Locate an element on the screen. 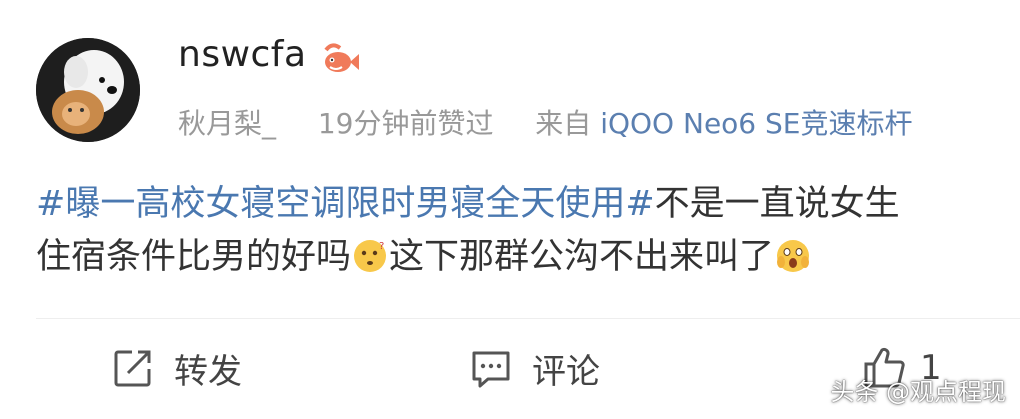  content-text-2b: 这下那群公沟不出来叫了 is located at coordinates (582, 257).